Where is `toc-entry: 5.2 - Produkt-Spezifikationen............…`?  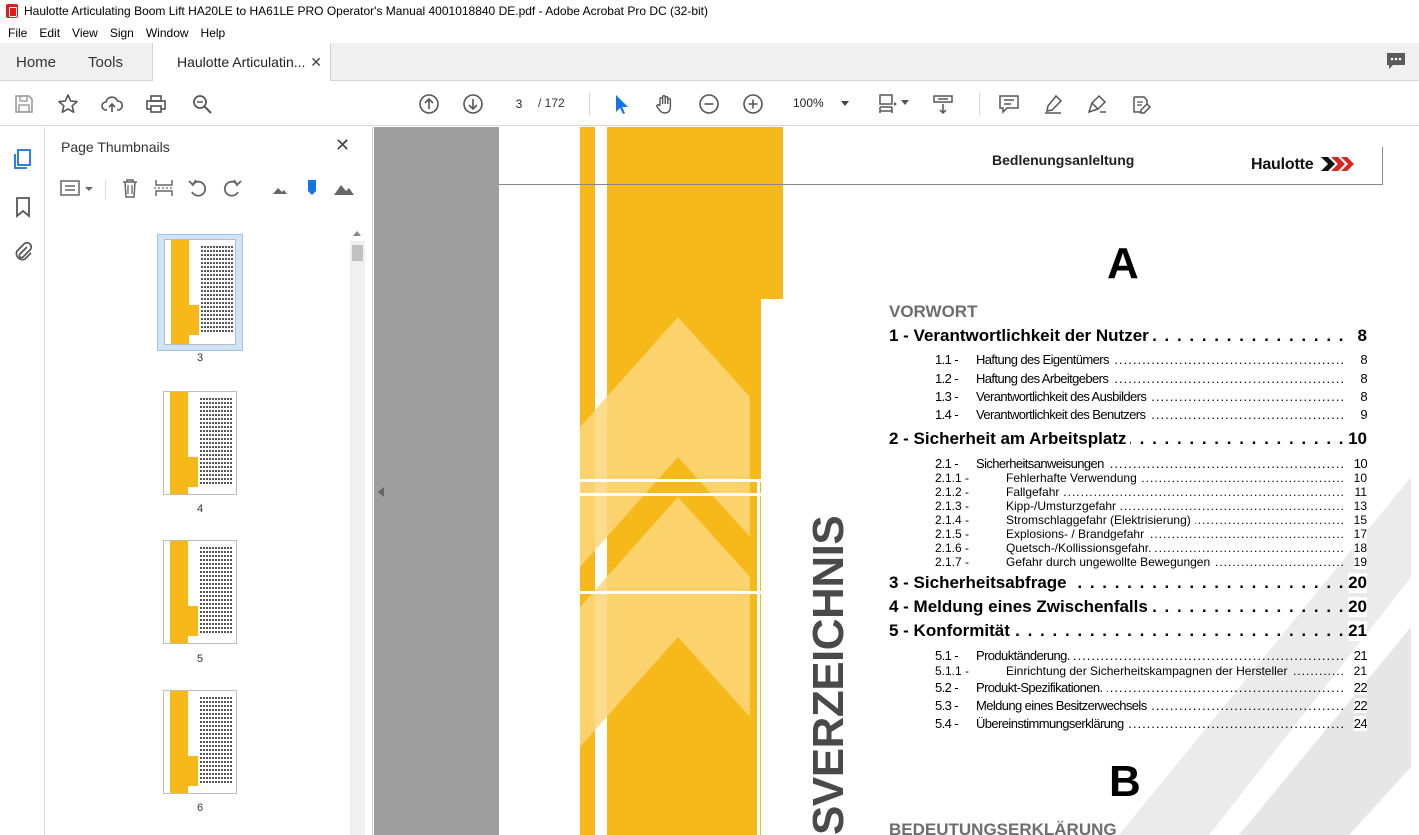 toc-entry: 5.2 - Produkt-Spezifikationen............… is located at coordinates (1151, 688).